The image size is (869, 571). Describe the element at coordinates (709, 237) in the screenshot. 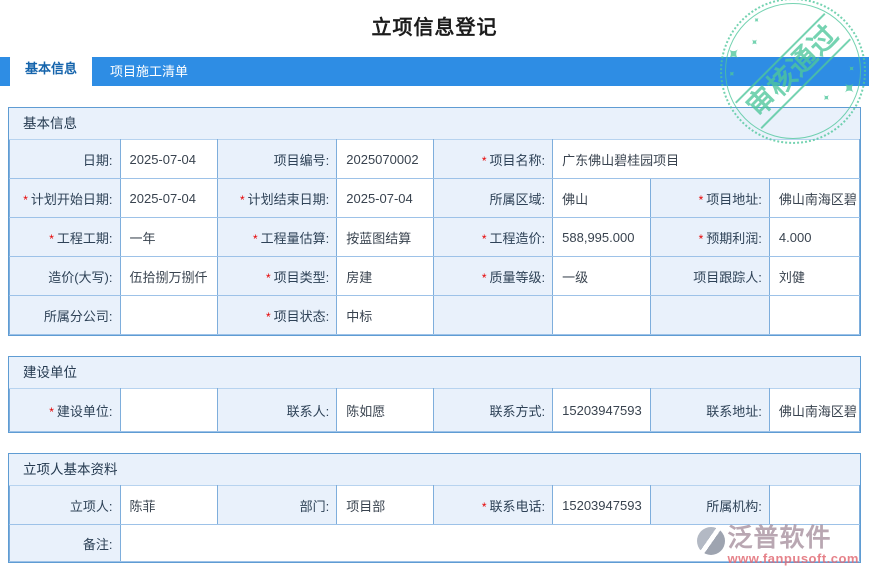

I see `expected-profit-label: * 预期利润:` at that location.